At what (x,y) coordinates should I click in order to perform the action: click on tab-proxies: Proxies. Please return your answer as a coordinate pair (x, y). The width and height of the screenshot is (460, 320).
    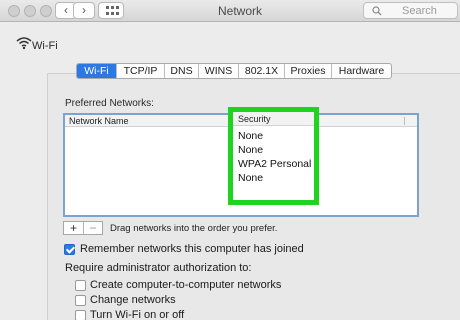
    Looking at the image, I should click on (308, 71).